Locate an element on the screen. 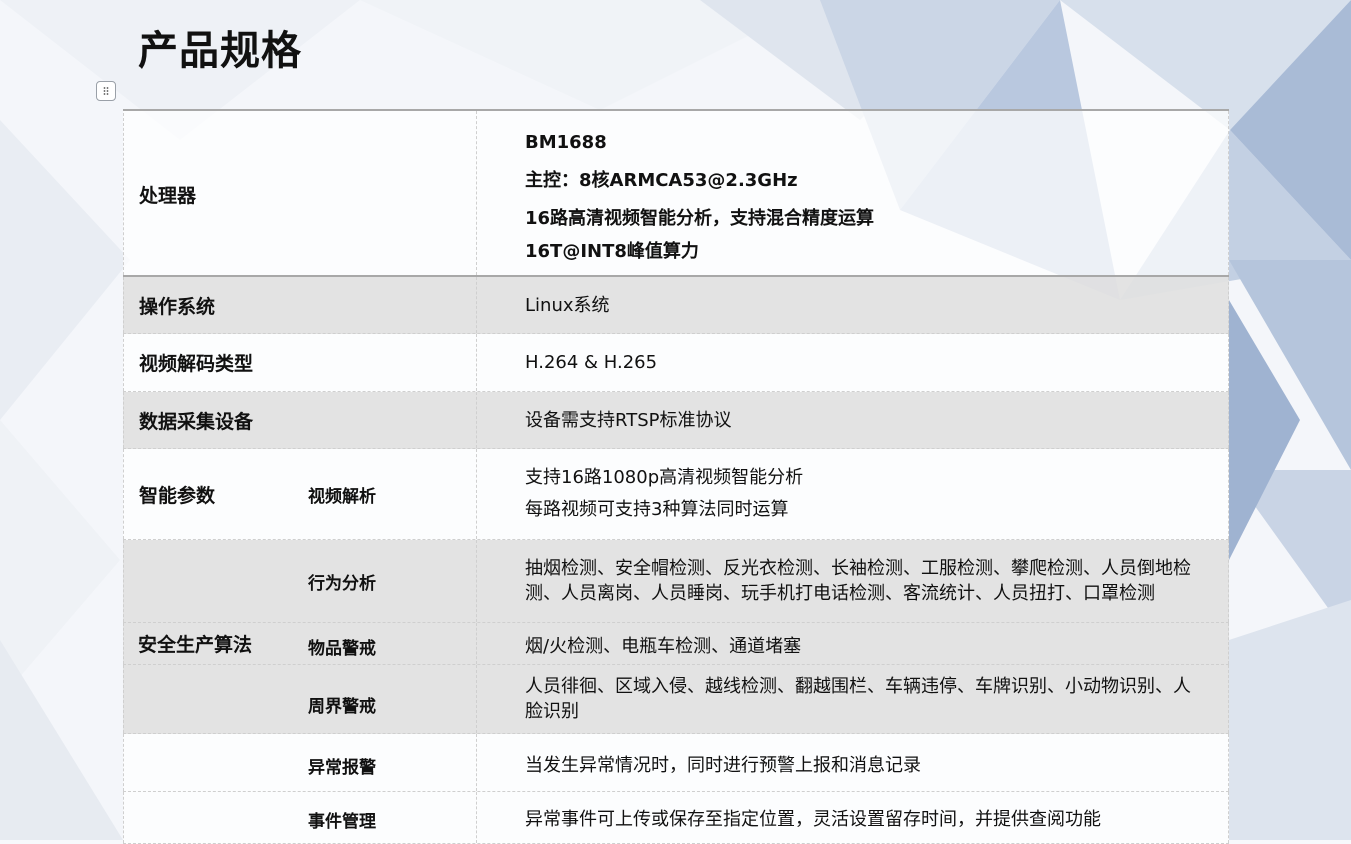 Image resolution: width=1351 pixels, height=844 pixels. spec-sublabel-perimeter-alert: 周界警戒 is located at coordinates (385, 699).